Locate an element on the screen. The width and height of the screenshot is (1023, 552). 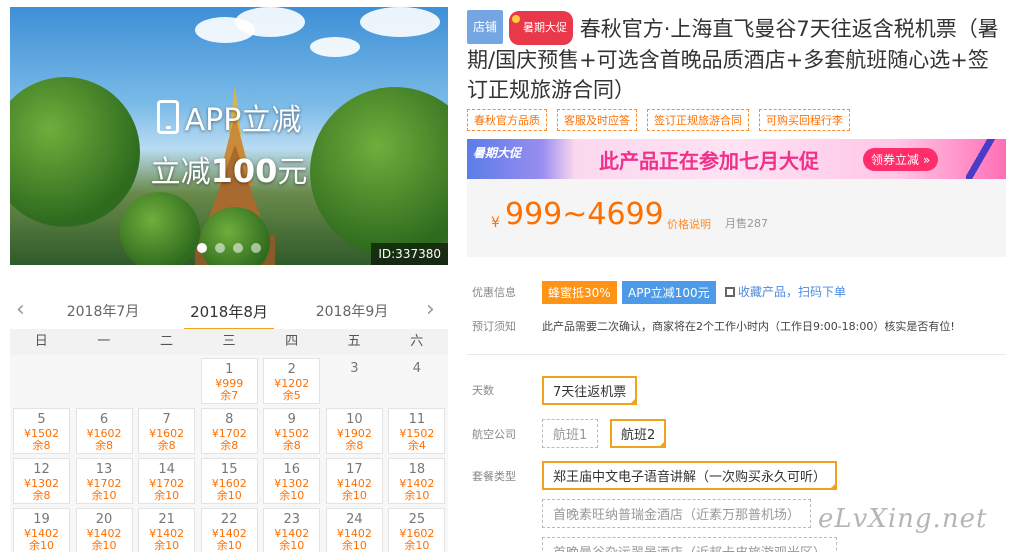
favorite-link: 收藏产品 is located at coordinates (762, 292).